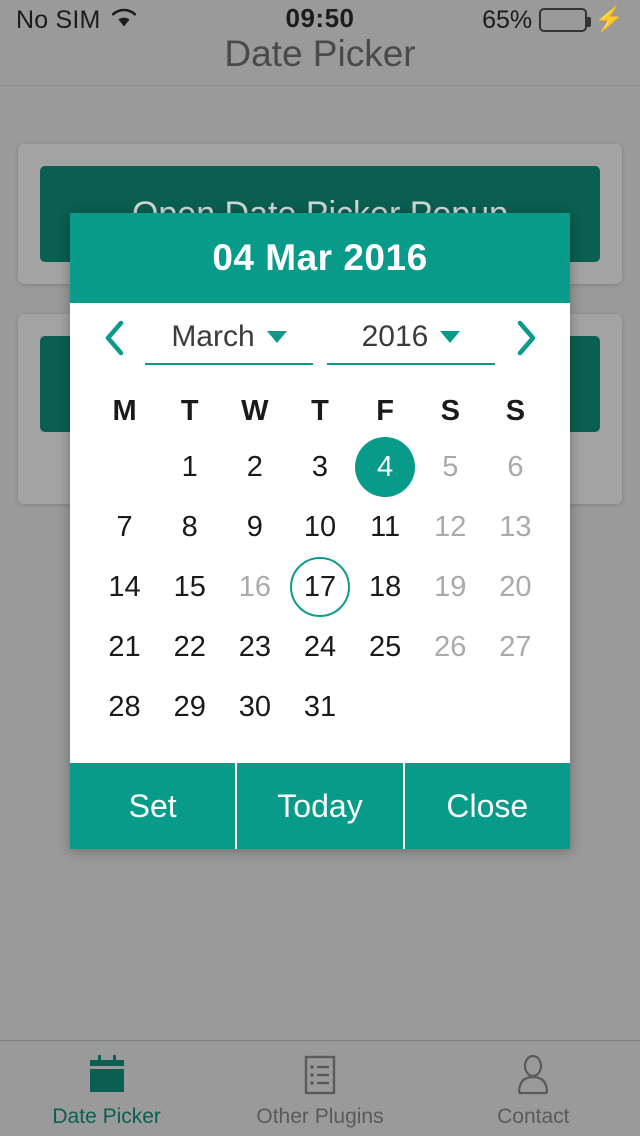 Image resolution: width=640 pixels, height=1136 pixels. What do you see at coordinates (533, 1076) in the screenshot?
I see `person-icon` at bounding box center [533, 1076].